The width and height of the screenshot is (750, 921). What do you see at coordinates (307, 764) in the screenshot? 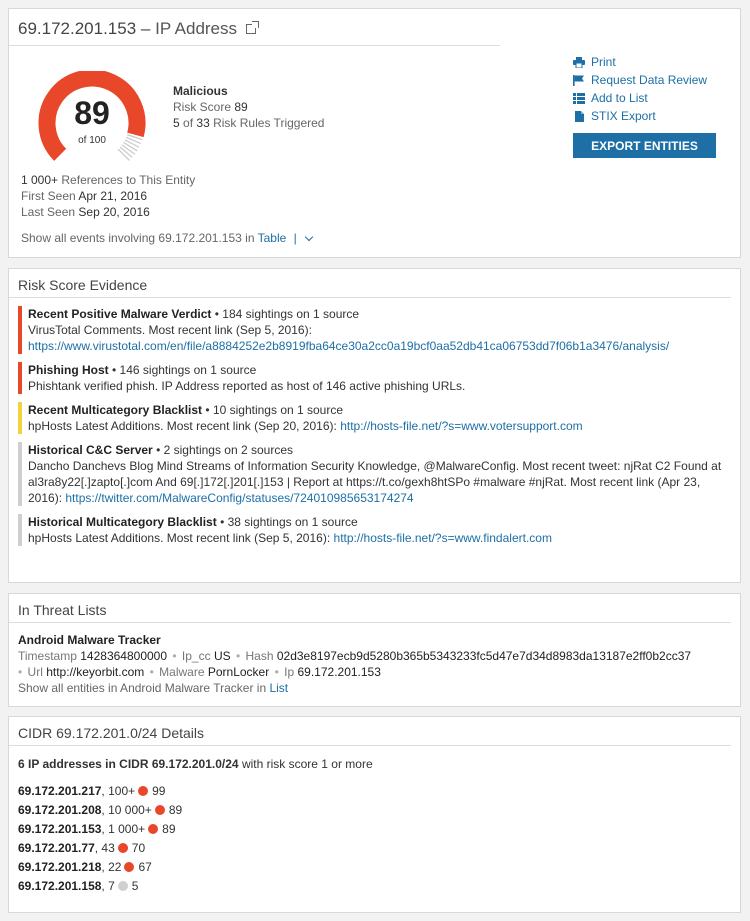
I see `cidr-summary-rest: with risk score 1 or more` at bounding box center [307, 764].